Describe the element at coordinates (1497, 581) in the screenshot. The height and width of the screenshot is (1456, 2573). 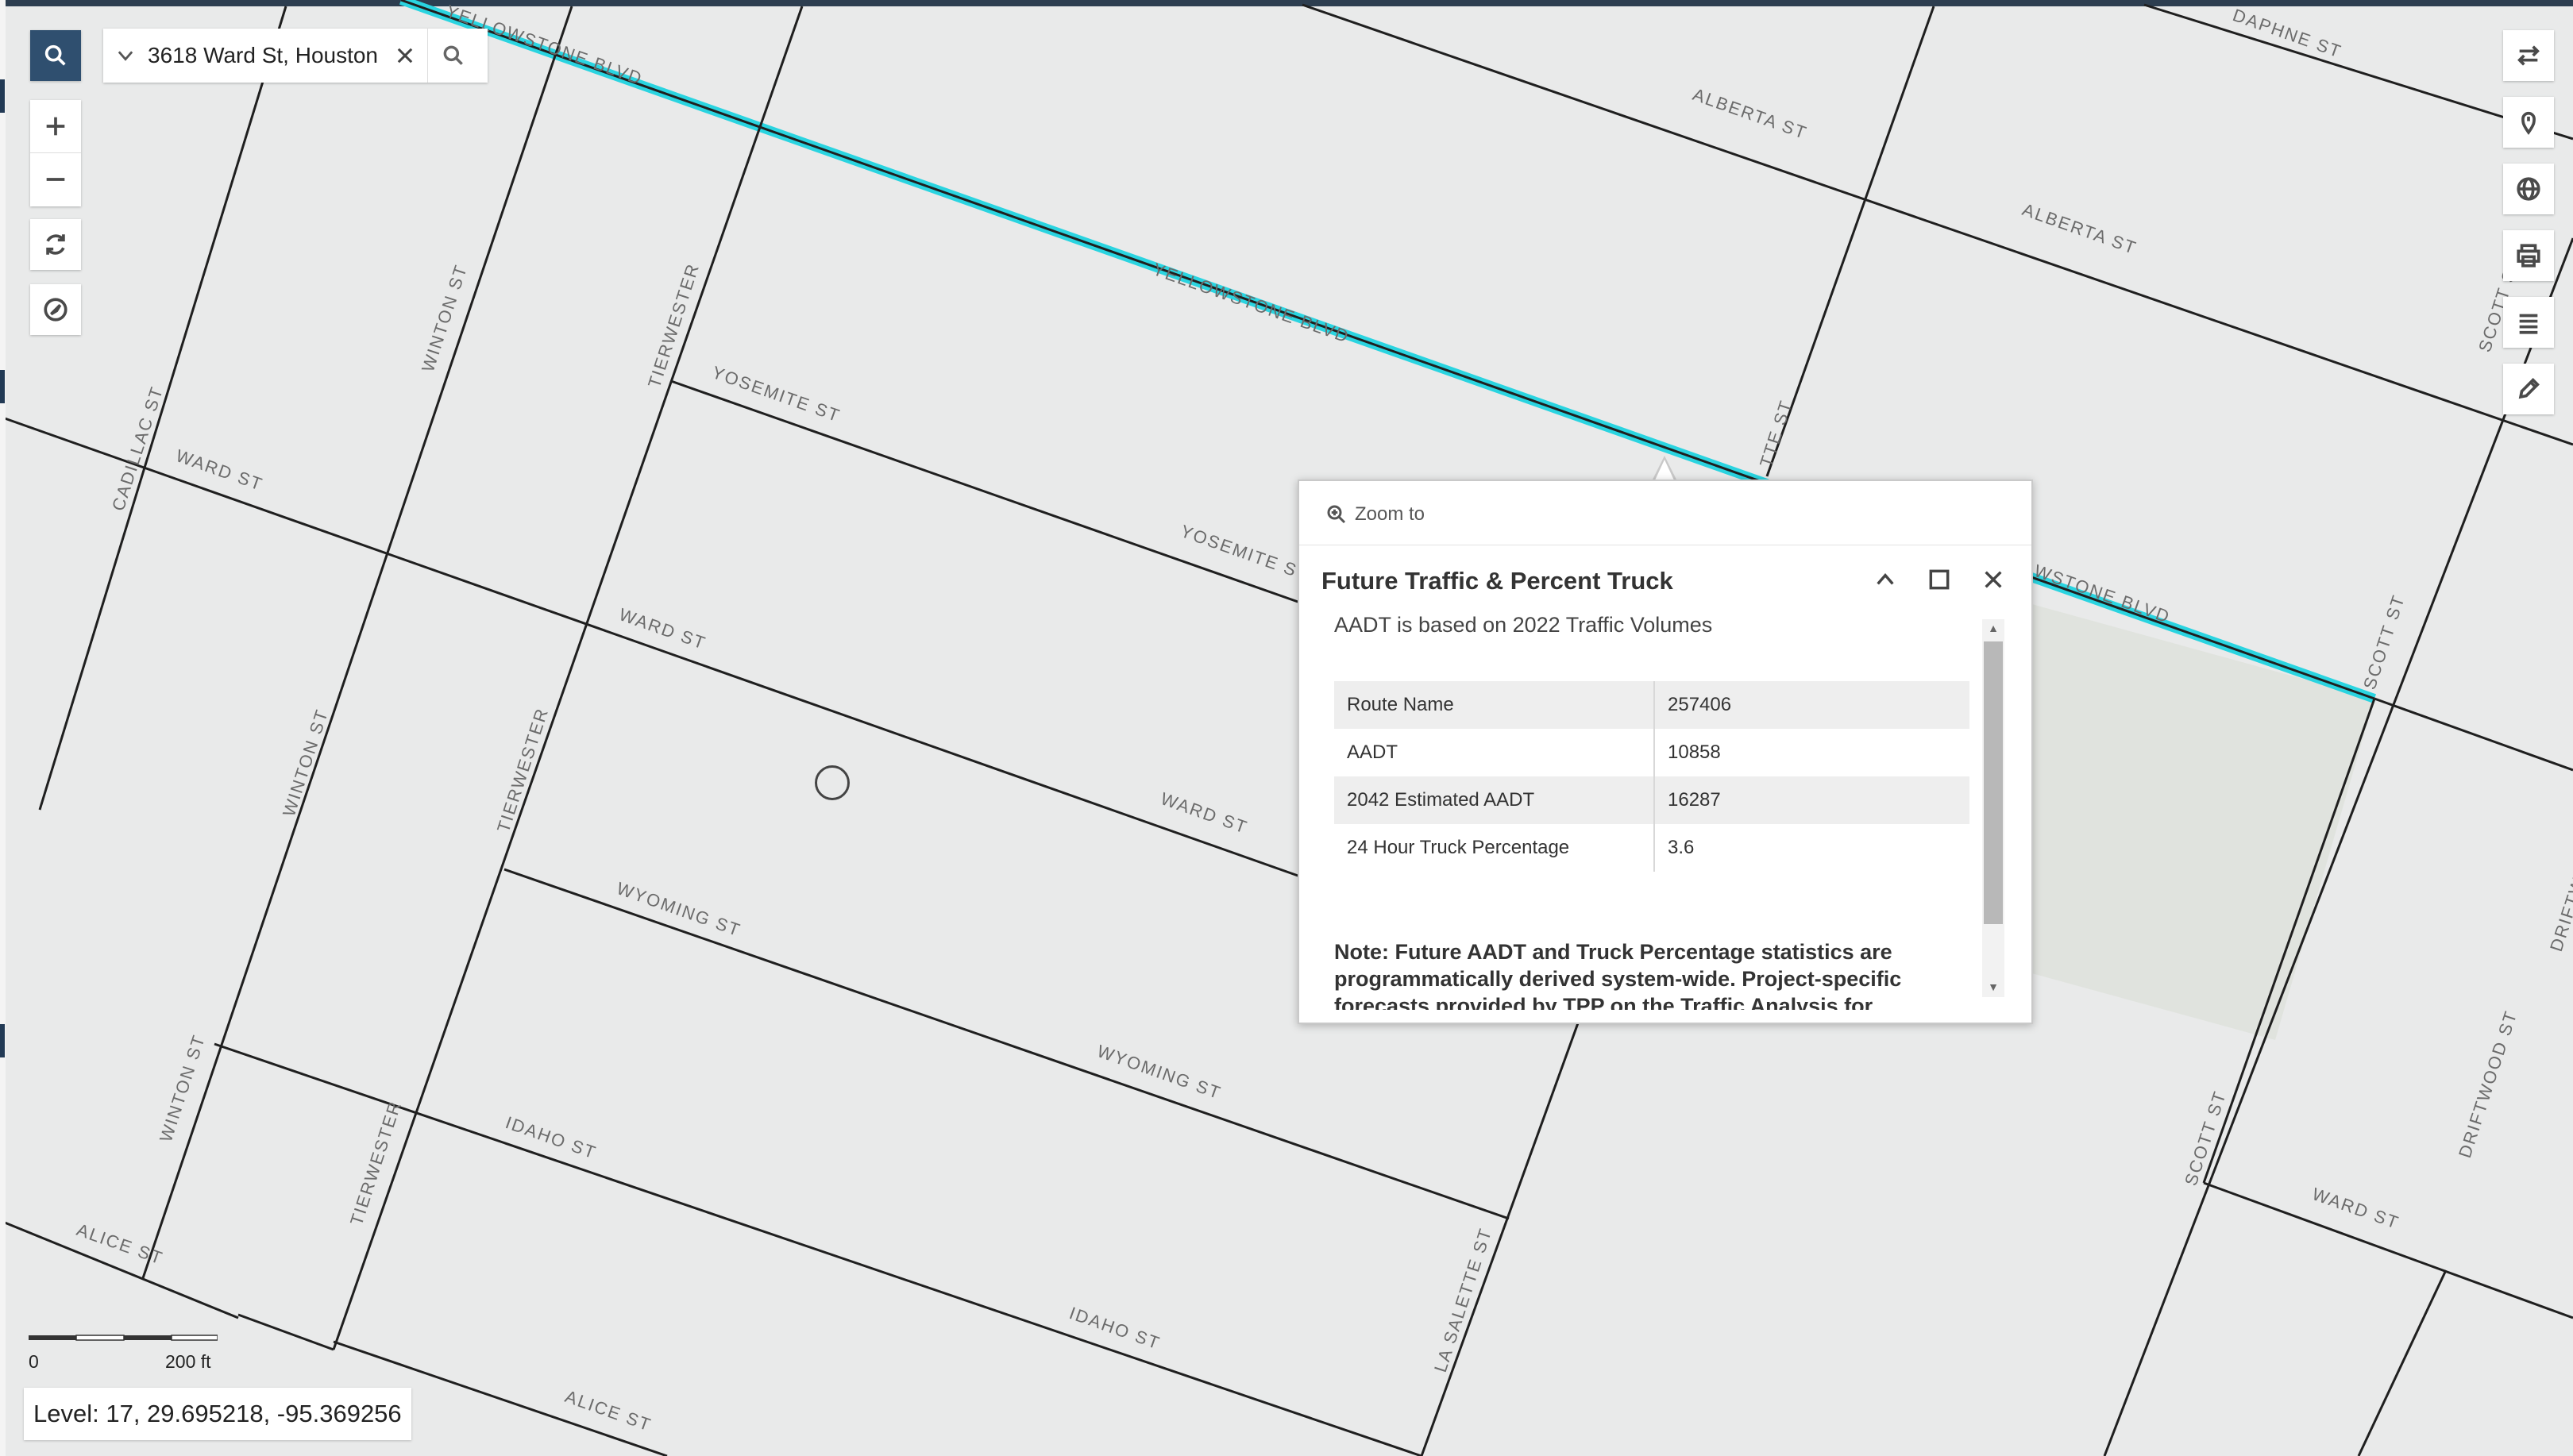
I see `popup-title: Future Traffic & Percent Truck` at that location.